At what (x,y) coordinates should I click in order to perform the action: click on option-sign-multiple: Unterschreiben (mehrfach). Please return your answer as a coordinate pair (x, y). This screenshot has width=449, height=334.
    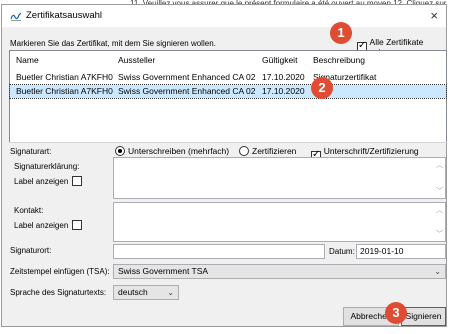
    Looking at the image, I should click on (172, 151).